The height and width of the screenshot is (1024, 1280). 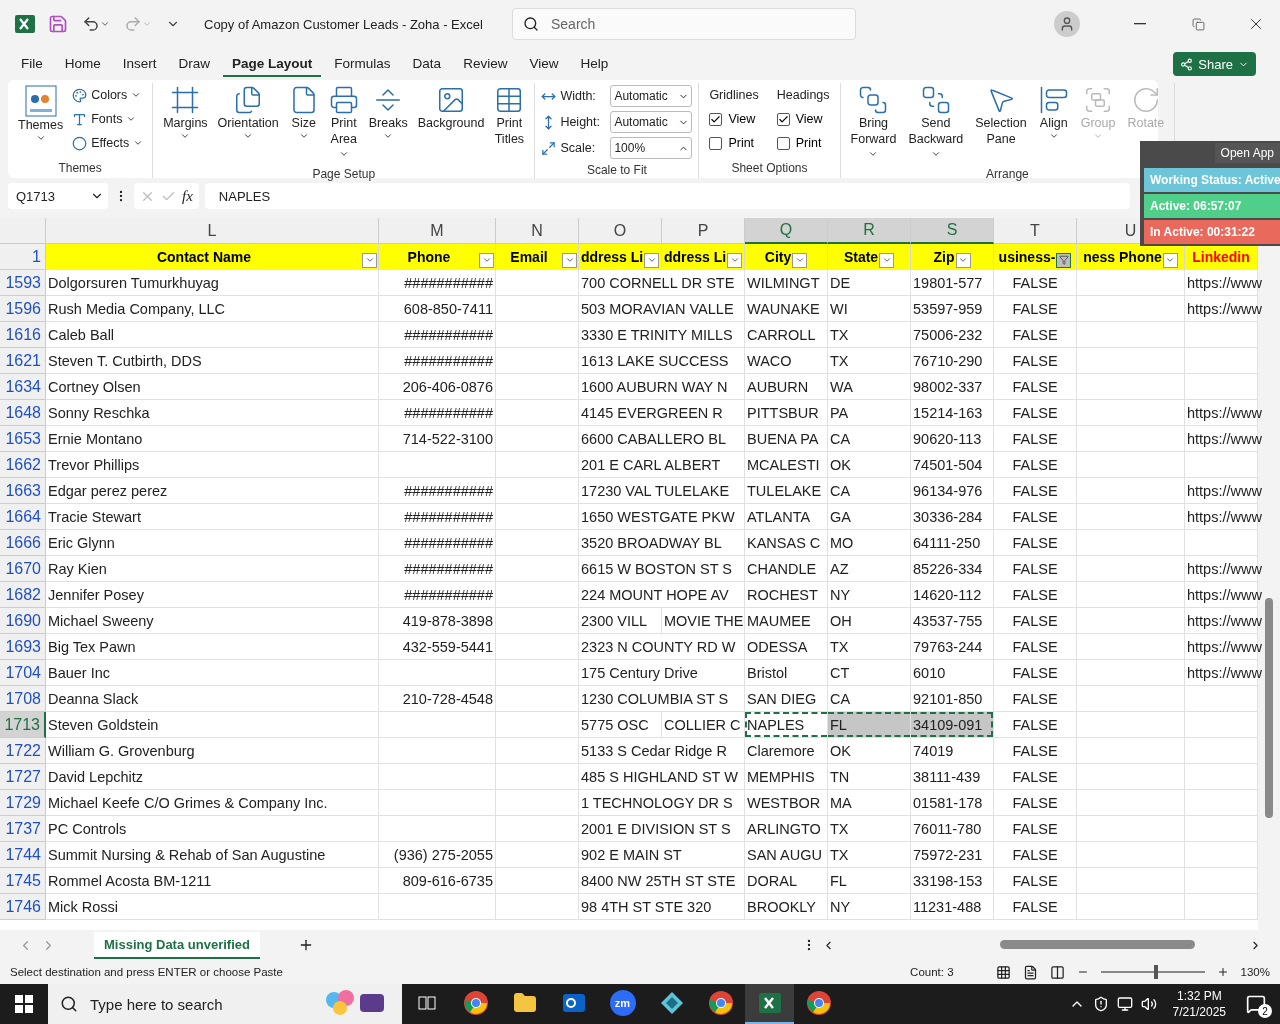 What do you see at coordinates (23, 283) in the screenshot?
I see `row-number: 1593` at bounding box center [23, 283].